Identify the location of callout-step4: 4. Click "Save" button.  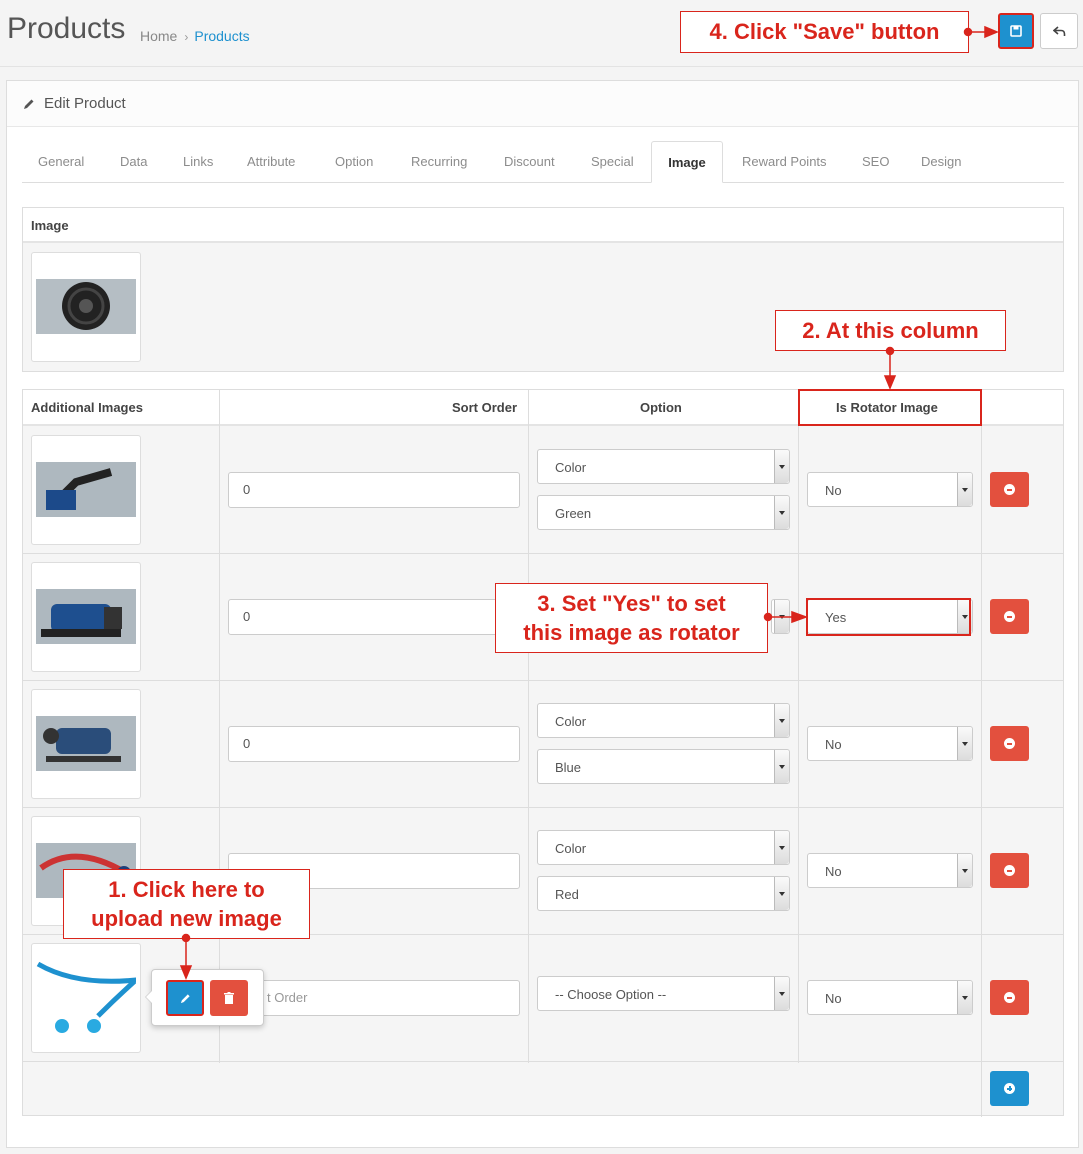
(824, 32).